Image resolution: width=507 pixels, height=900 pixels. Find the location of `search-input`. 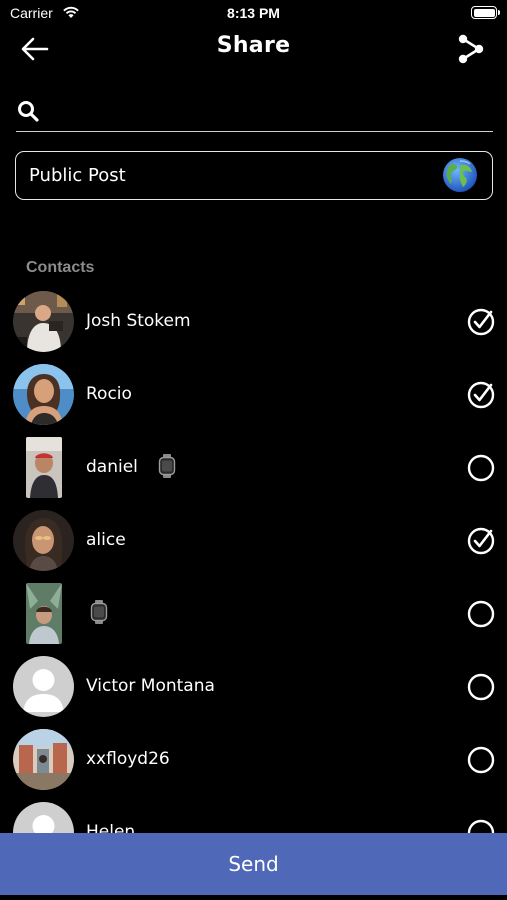

search-input is located at coordinates (270, 111).